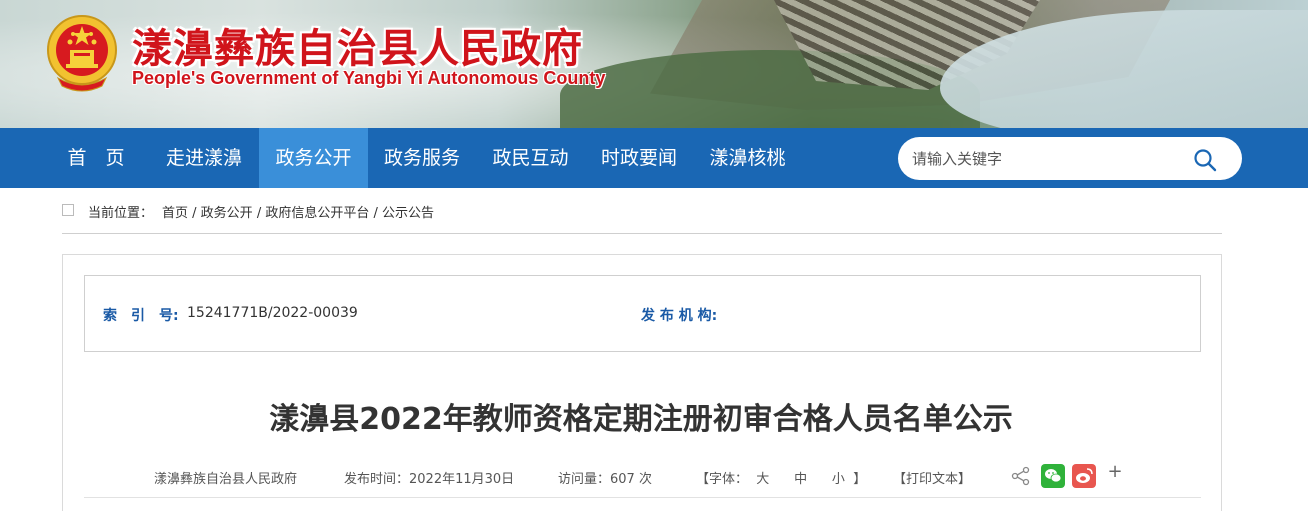 The image size is (1308, 511). What do you see at coordinates (357, 48) in the screenshot?
I see `site-title: 漾濞彝族自治县人民政府` at bounding box center [357, 48].